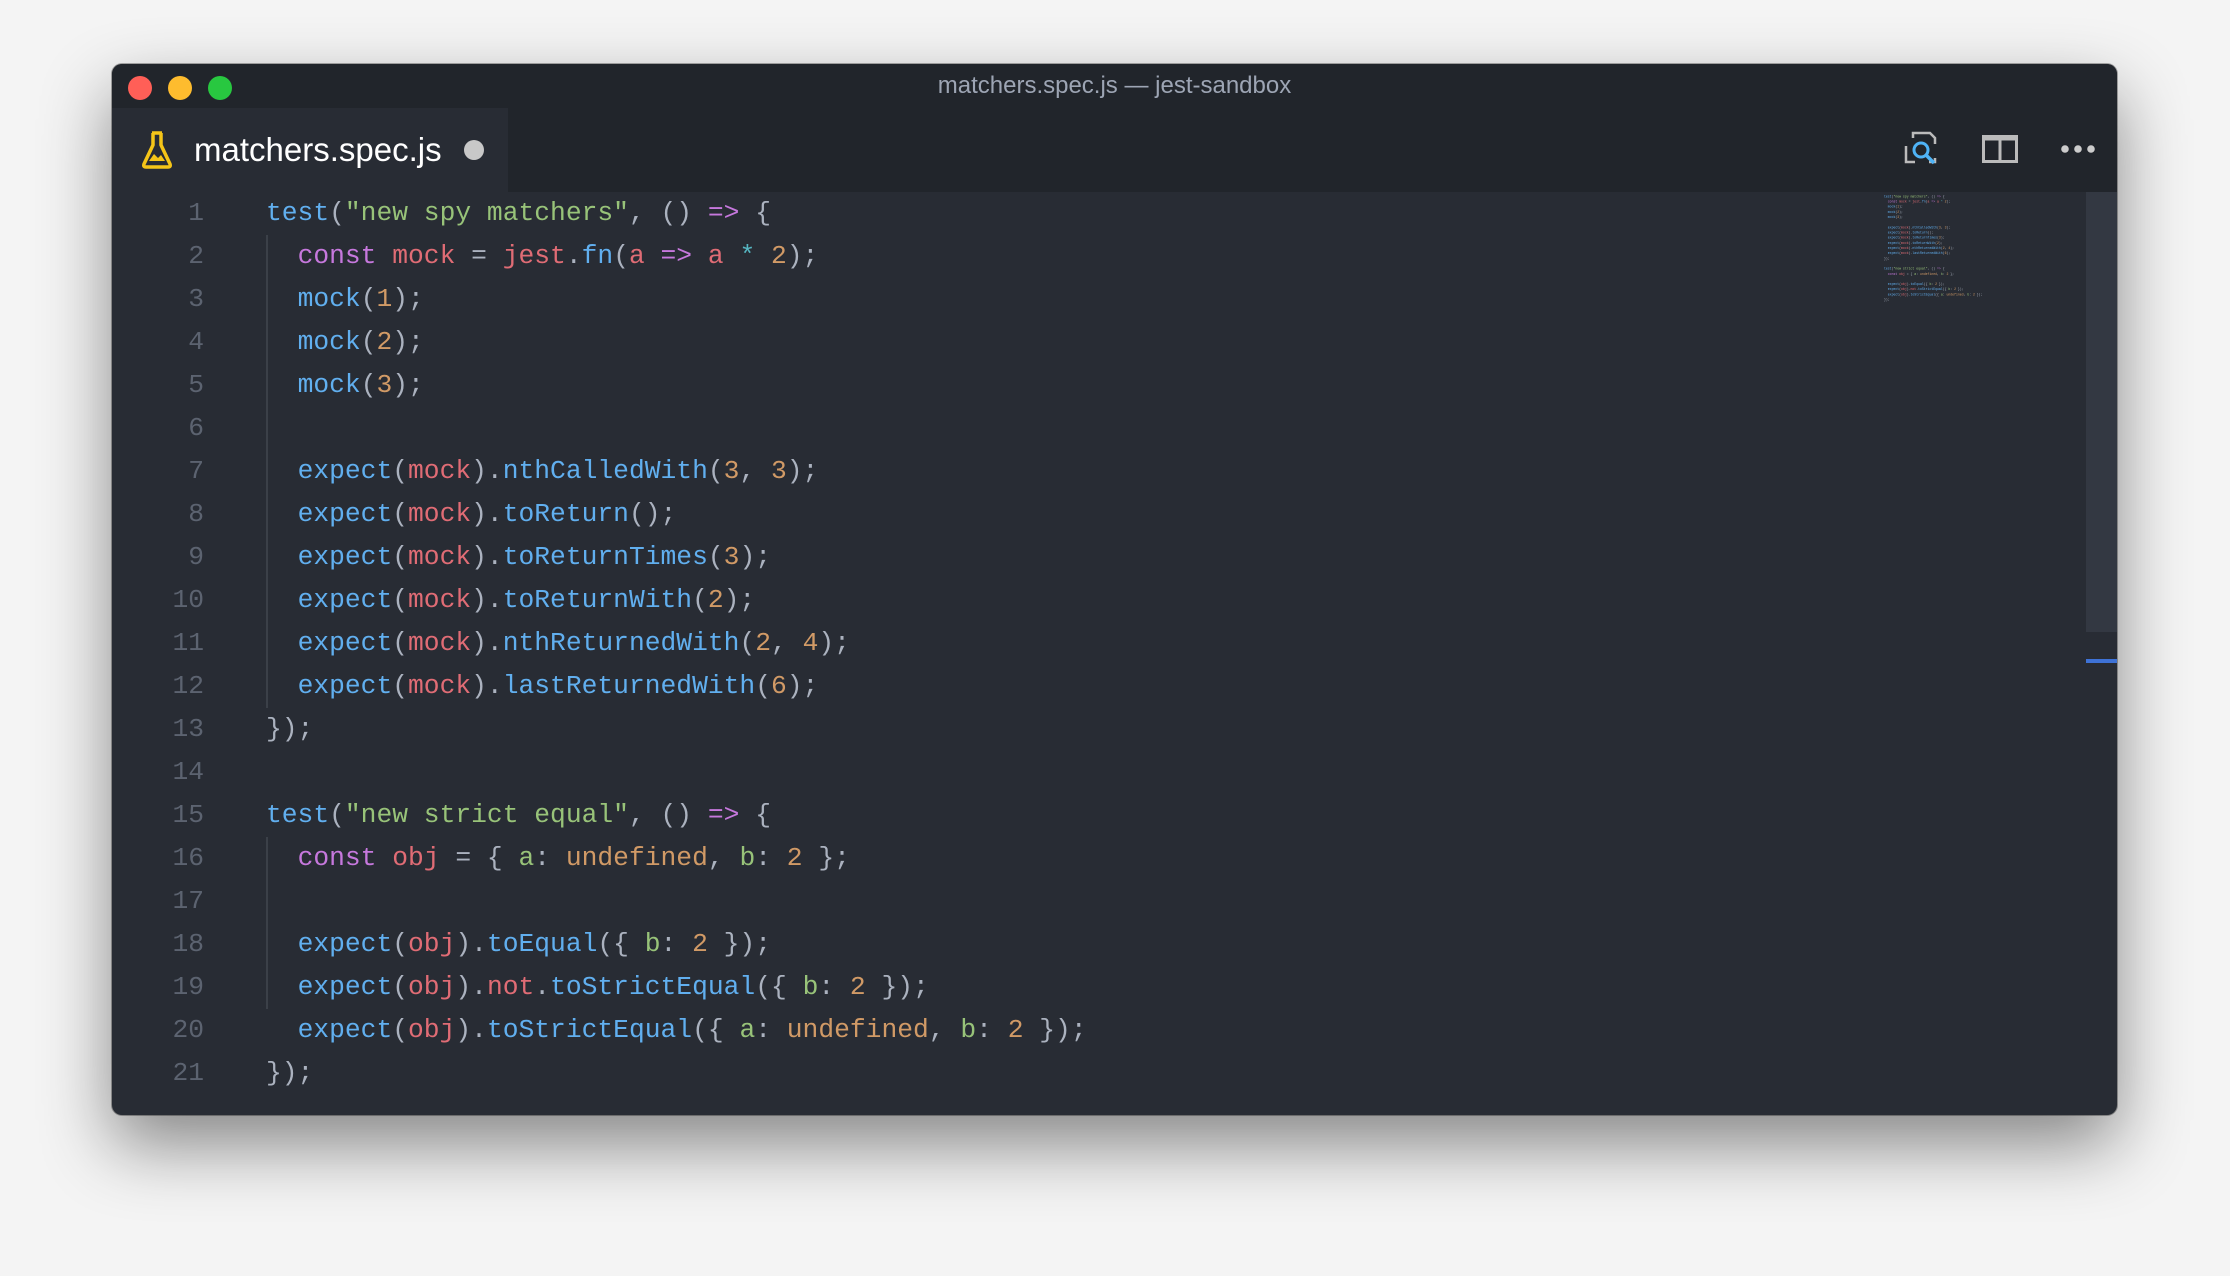 This screenshot has height=1276, width=2230. I want to click on tab-matchers-spec: matchers.spec.js, so click(310, 150).